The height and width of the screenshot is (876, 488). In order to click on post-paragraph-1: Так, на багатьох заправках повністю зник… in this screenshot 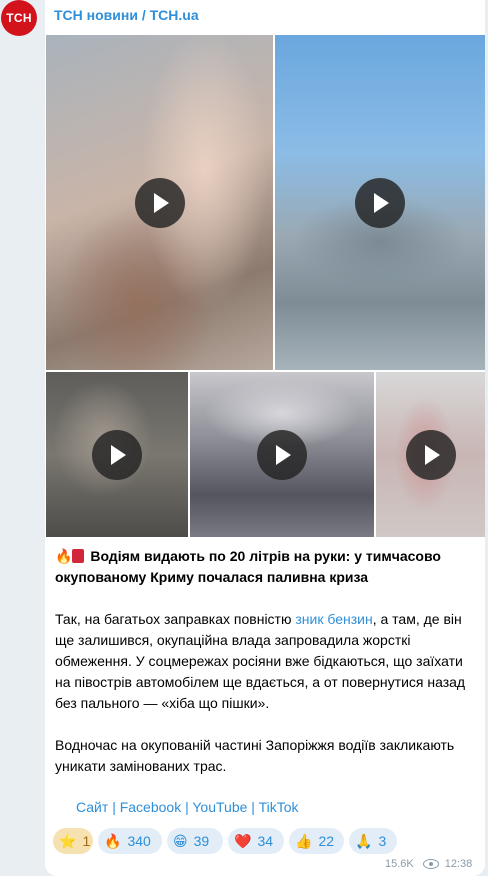, I will do `click(260, 661)`.